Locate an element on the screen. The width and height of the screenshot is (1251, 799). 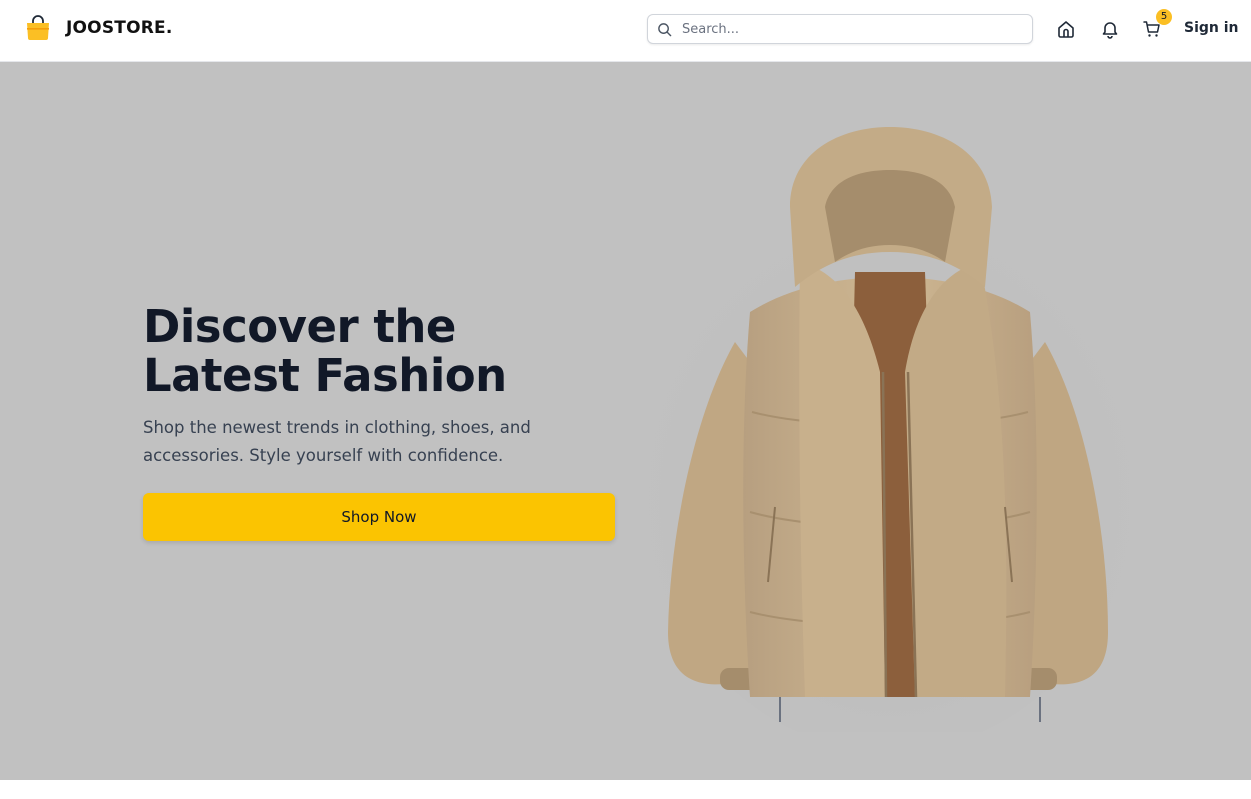
hero-title: Discover the Latest Fashion is located at coordinates (325, 351).